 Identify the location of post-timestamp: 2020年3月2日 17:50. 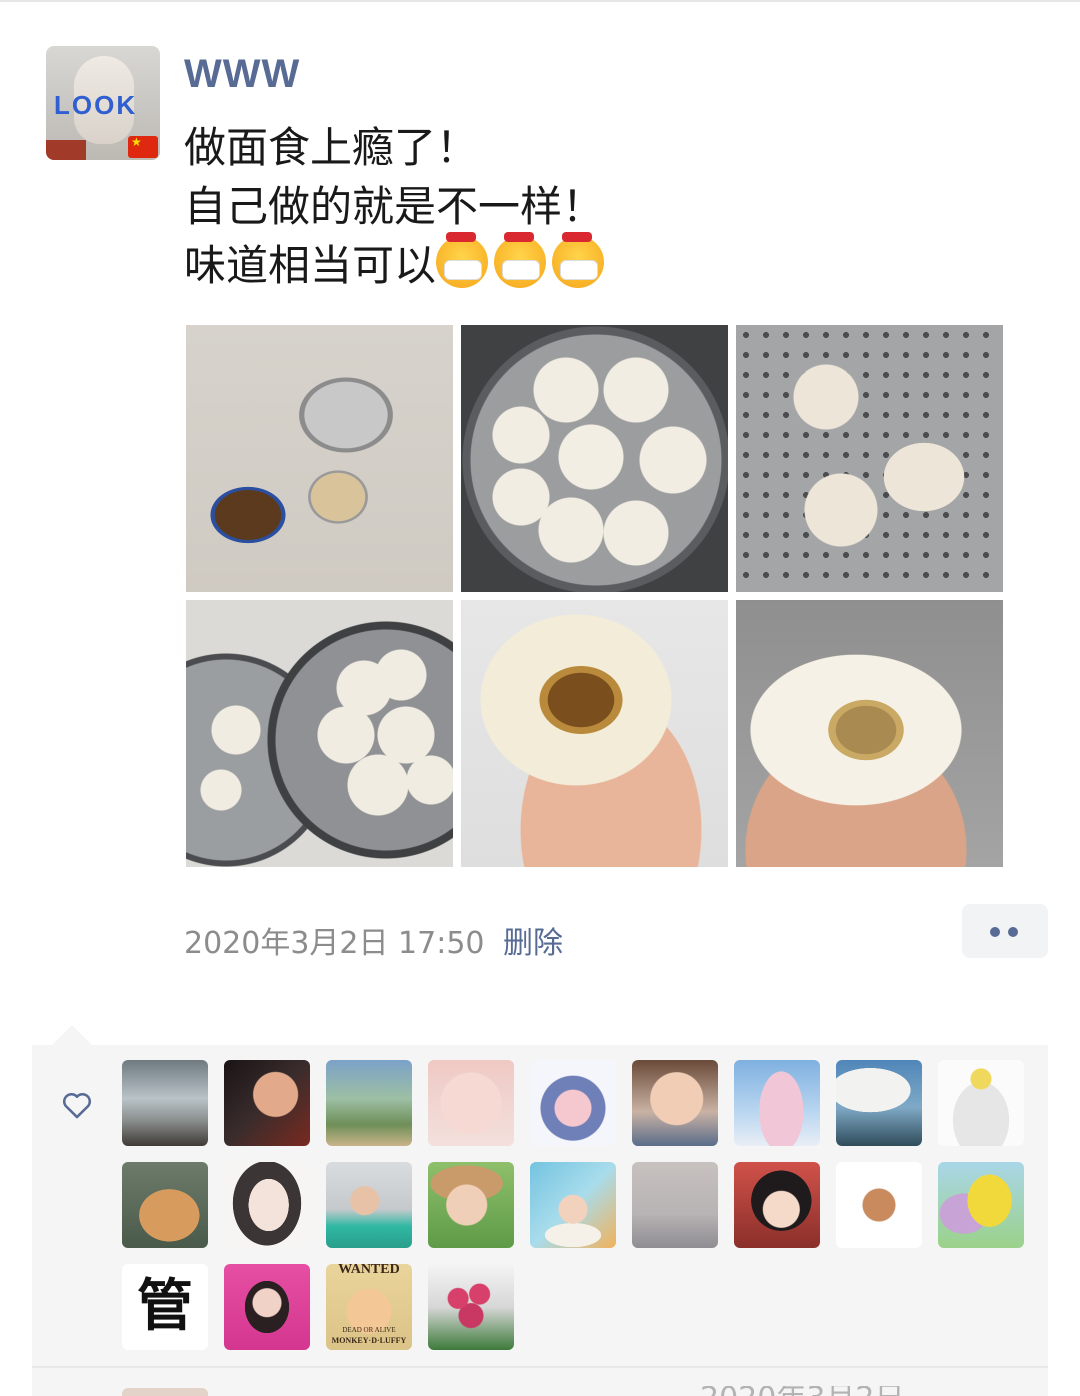
(334, 943).